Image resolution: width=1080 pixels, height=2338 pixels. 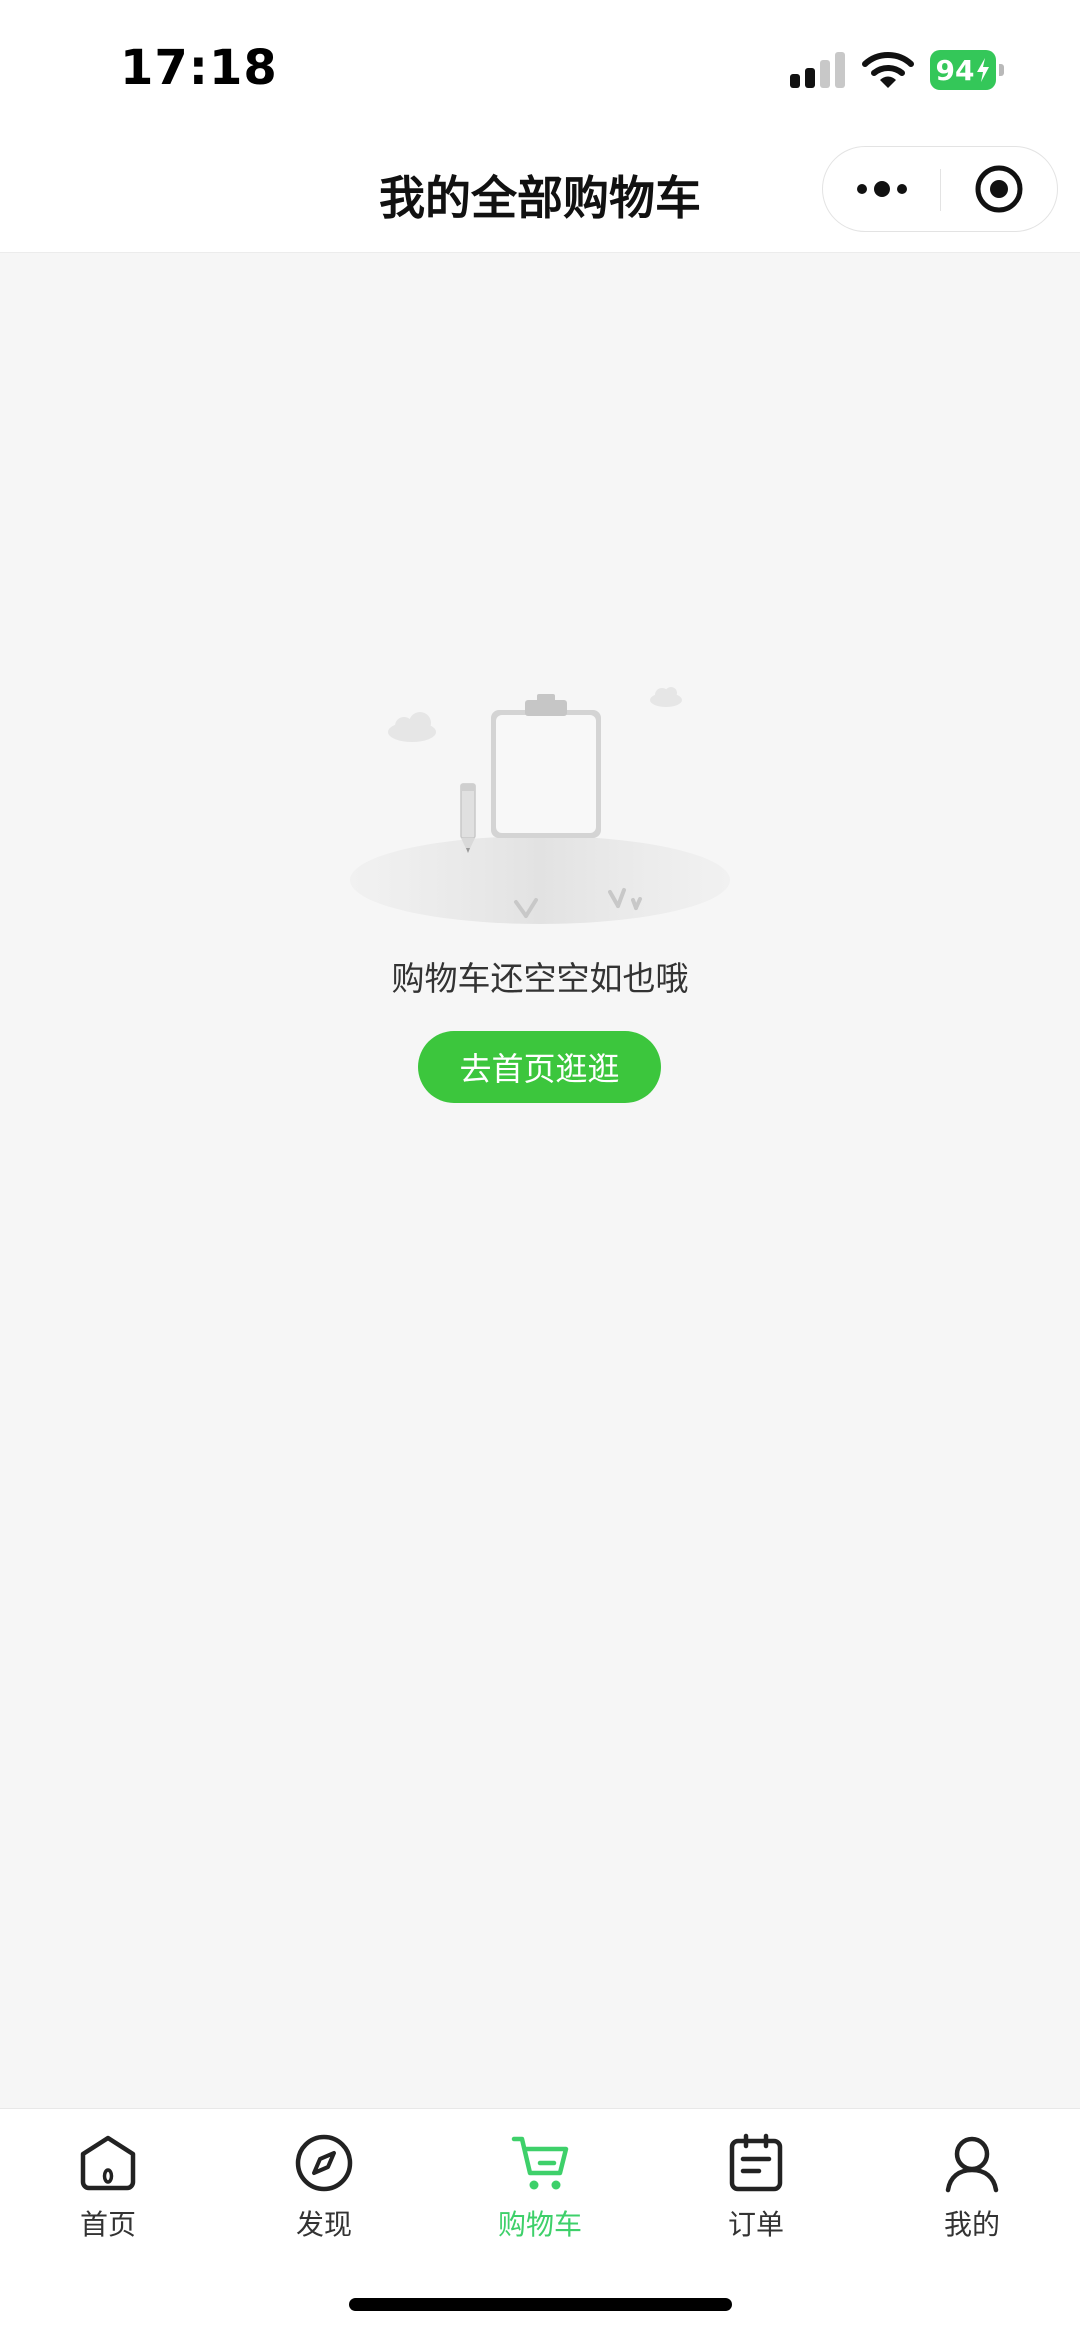 What do you see at coordinates (755, 2224) in the screenshot?
I see `tab-label-orders: 订单` at bounding box center [755, 2224].